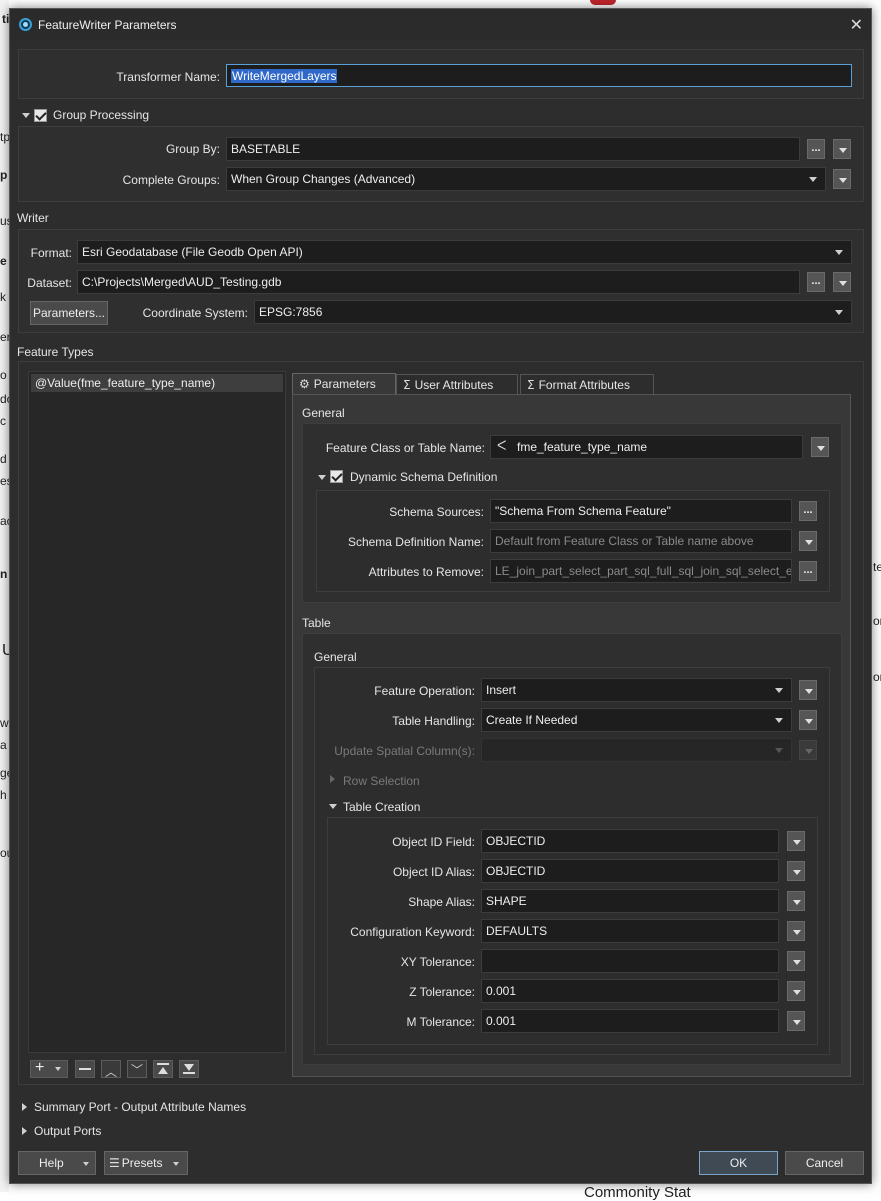  I want to click on tab-parameters: ⚙ Parameters, so click(344, 383).